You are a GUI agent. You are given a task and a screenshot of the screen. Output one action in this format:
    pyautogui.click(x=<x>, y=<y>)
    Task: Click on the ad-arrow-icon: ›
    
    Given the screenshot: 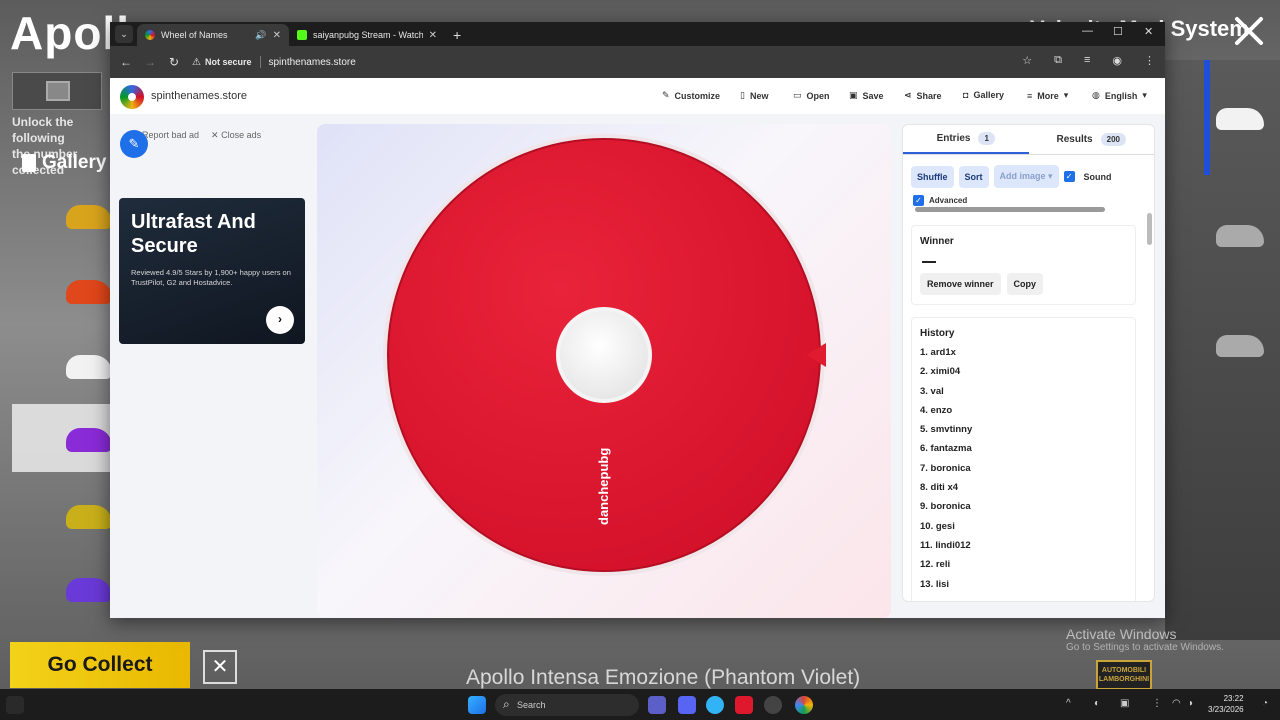 What is the action you would take?
    pyautogui.click(x=280, y=320)
    